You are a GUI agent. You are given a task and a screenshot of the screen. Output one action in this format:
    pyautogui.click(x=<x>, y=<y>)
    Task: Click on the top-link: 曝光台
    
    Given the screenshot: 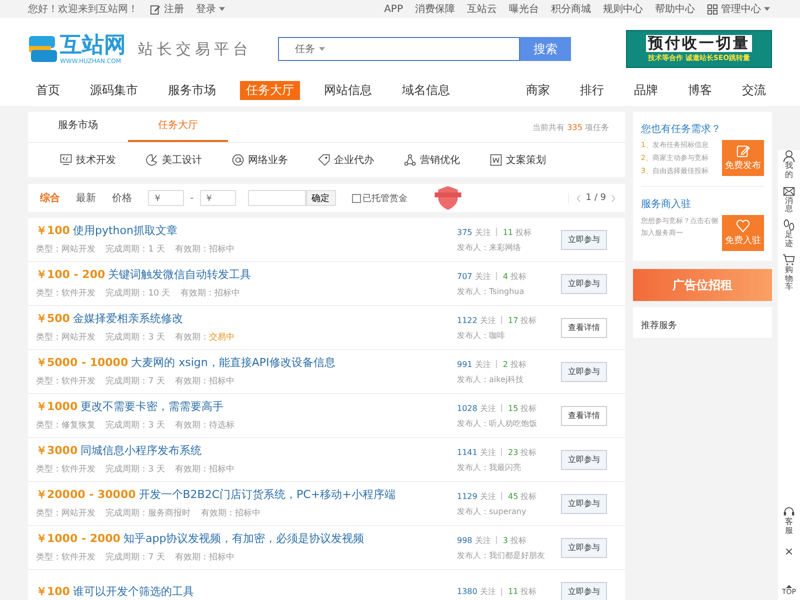 What is the action you would take?
    pyautogui.click(x=524, y=9)
    